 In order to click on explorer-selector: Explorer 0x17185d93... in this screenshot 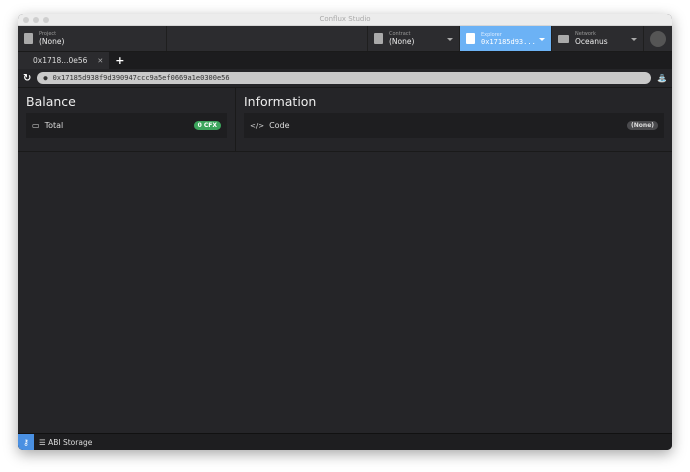, I will do `click(506, 38)`.